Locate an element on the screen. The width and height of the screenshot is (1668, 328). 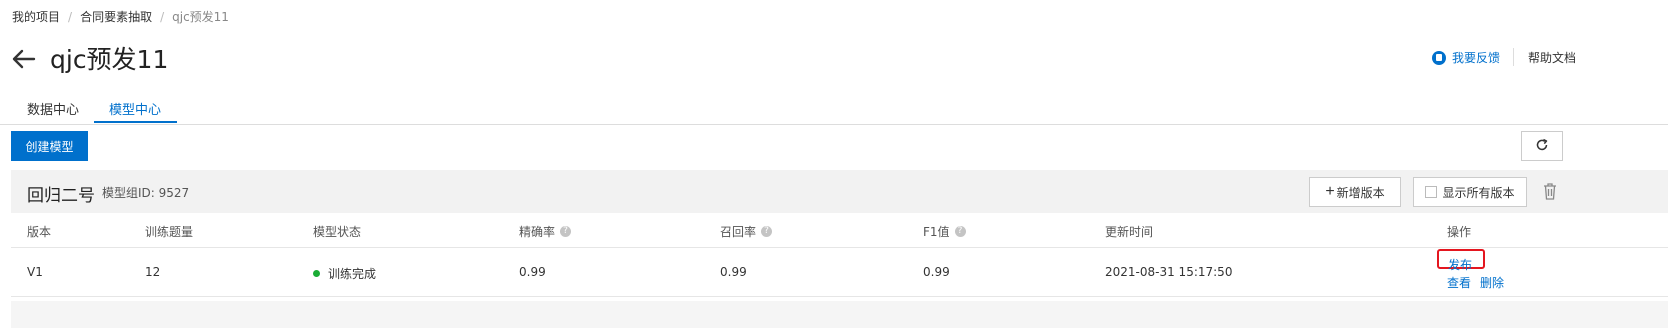
refresh-icon is located at coordinates (1542, 146).